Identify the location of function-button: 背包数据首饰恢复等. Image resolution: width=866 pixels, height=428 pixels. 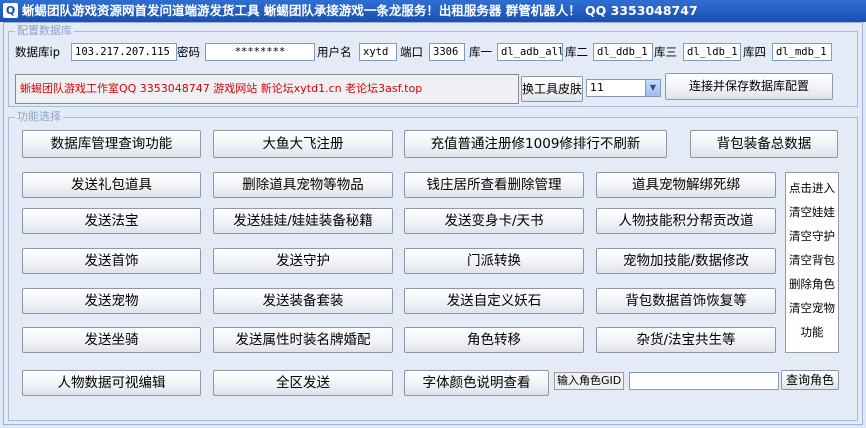
(686, 301).